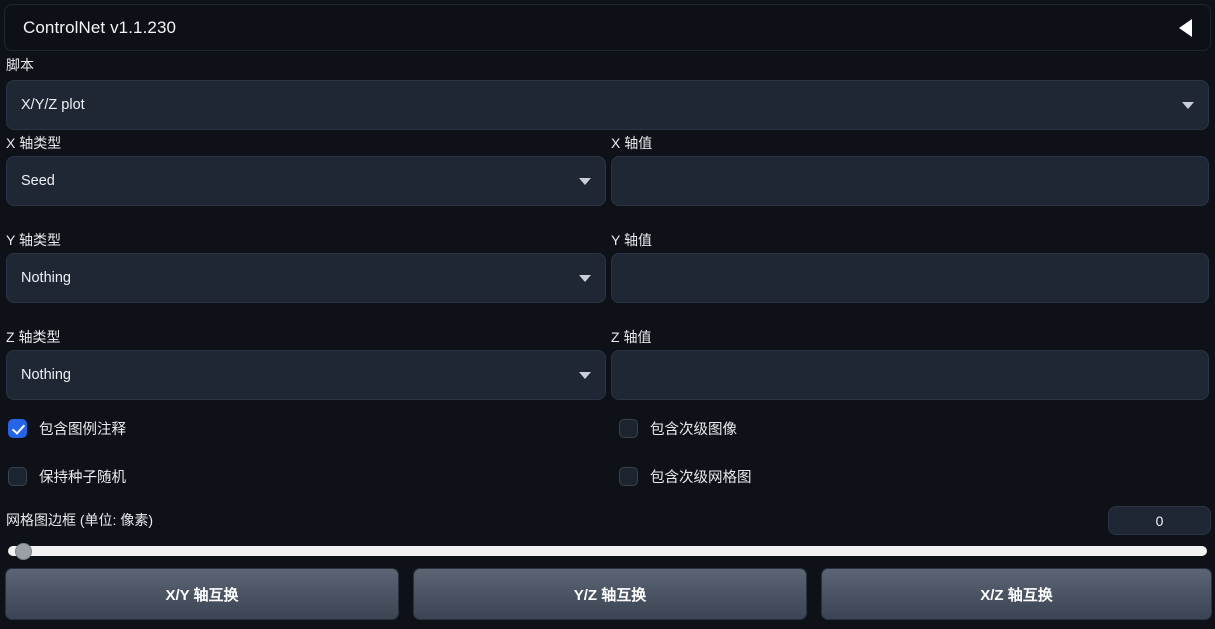  I want to click on include-legend-checkbox-row: 包含图例注释, so click(67, 428).